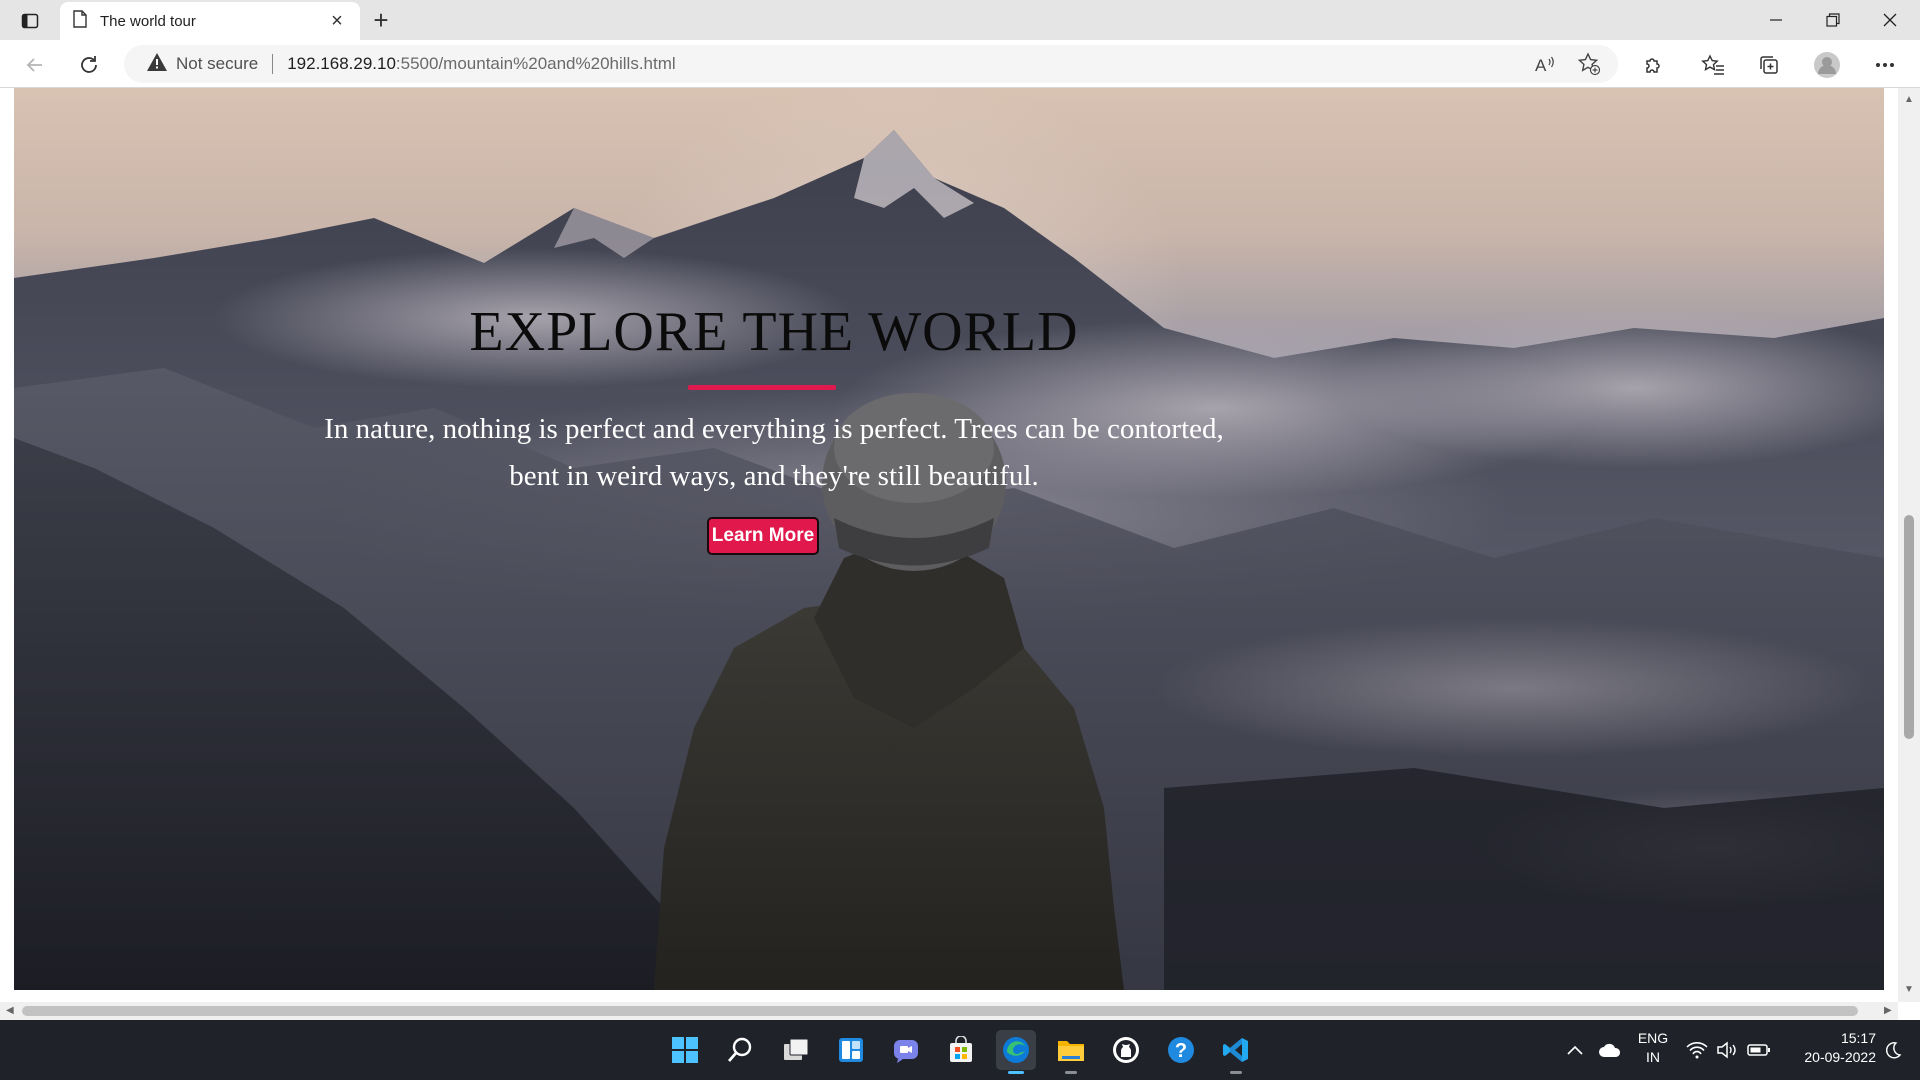  What do you see at coordinates (217, 64) in the screenshot?
I see `security-label: Not secure` at bounding box center [217, 64].